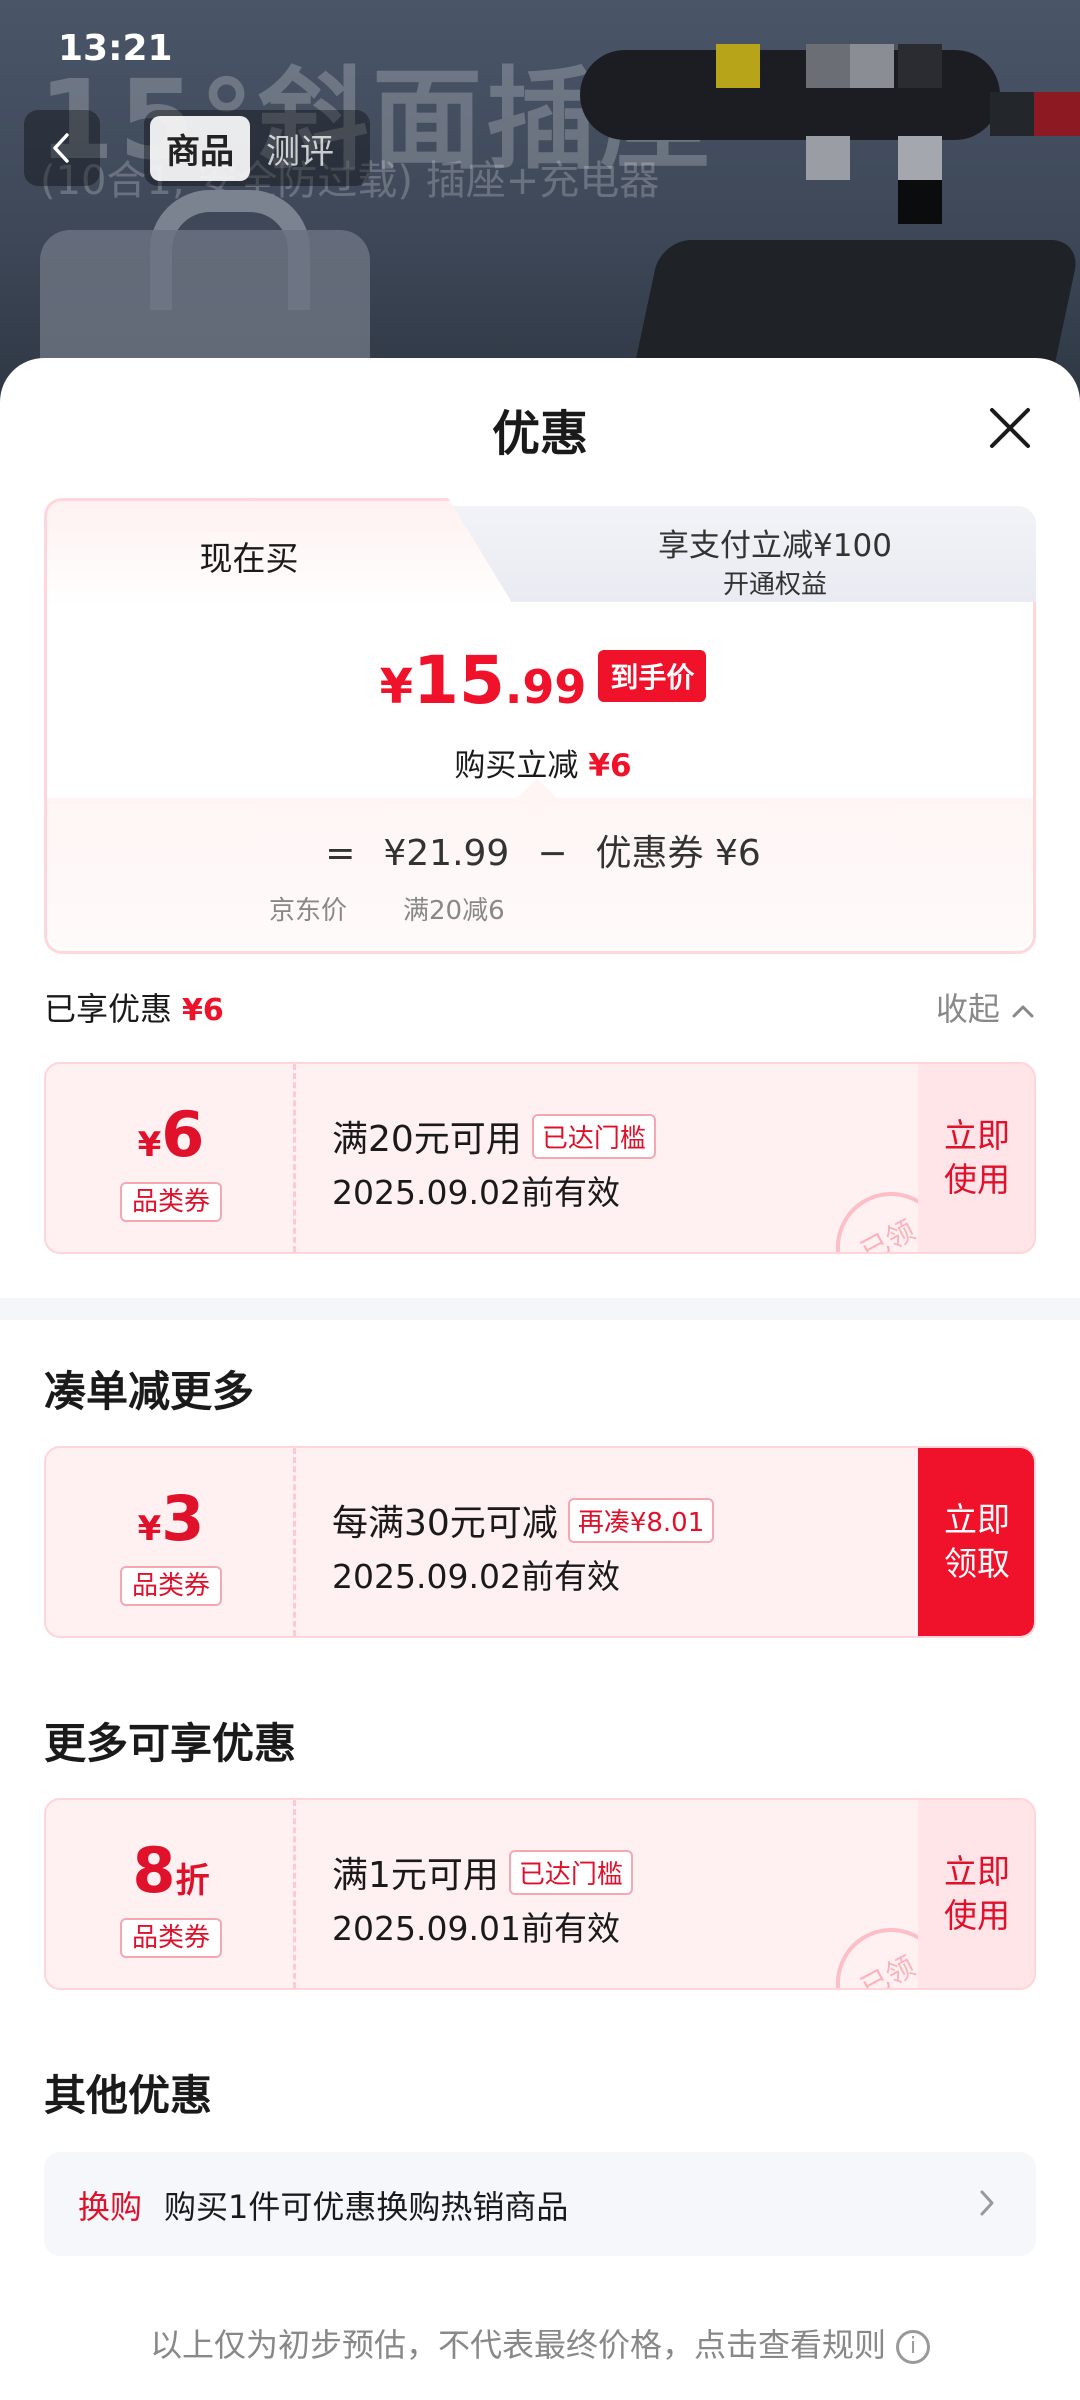  What do you see at coordinates (454, 911) in the screenshot?
I see `coupon-rule-label: 满20减6` at bounding box center [454, 911].